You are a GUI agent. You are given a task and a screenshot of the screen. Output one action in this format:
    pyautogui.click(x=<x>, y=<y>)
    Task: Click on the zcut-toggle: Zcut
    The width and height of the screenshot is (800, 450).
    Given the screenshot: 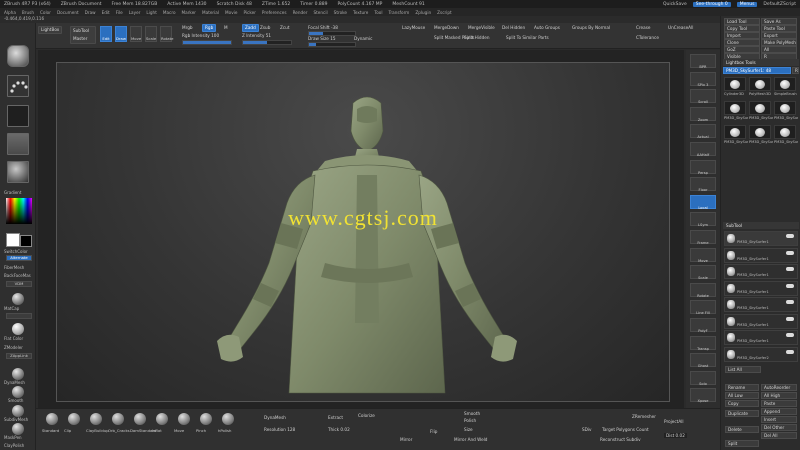 What is the action you would take?
    pyautogui.click(x=284, y=27)
    